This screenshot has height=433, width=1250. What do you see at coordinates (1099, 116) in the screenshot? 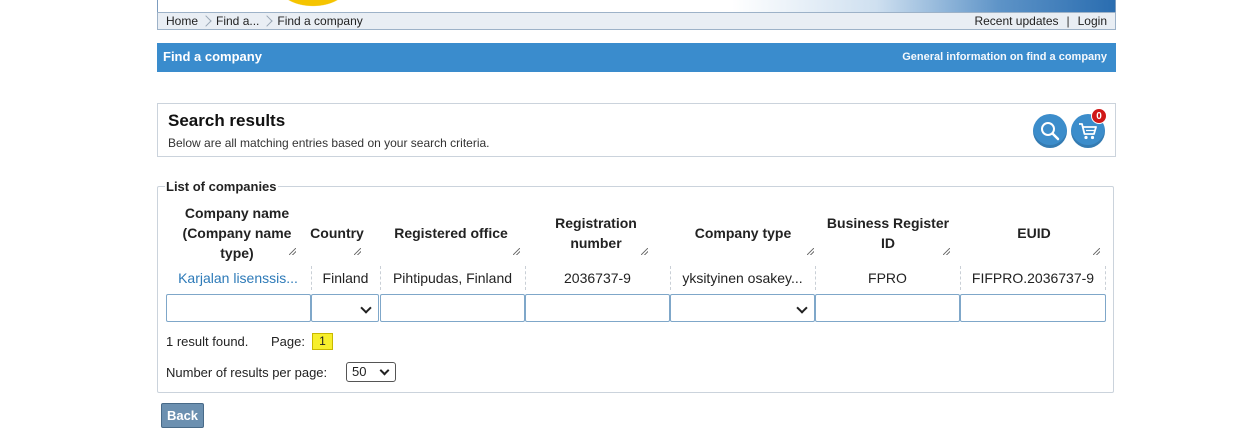
I see `cart-count-badge: 0` at bounding box center [1099, 116].